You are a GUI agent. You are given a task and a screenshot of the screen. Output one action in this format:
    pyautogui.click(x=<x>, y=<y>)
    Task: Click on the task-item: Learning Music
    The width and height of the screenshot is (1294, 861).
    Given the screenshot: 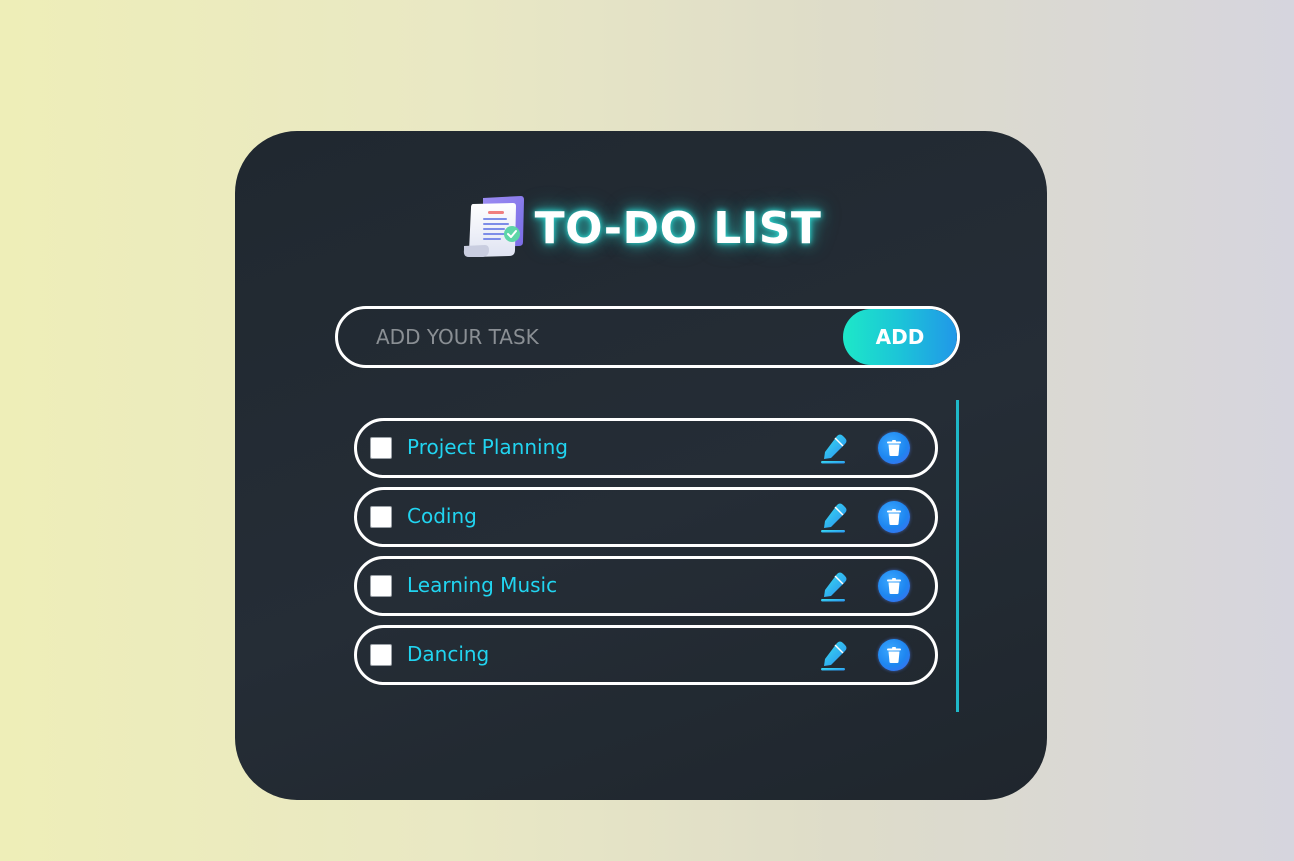 What is the action you would take?
    pyautogui.click(x=646, y=586)
    